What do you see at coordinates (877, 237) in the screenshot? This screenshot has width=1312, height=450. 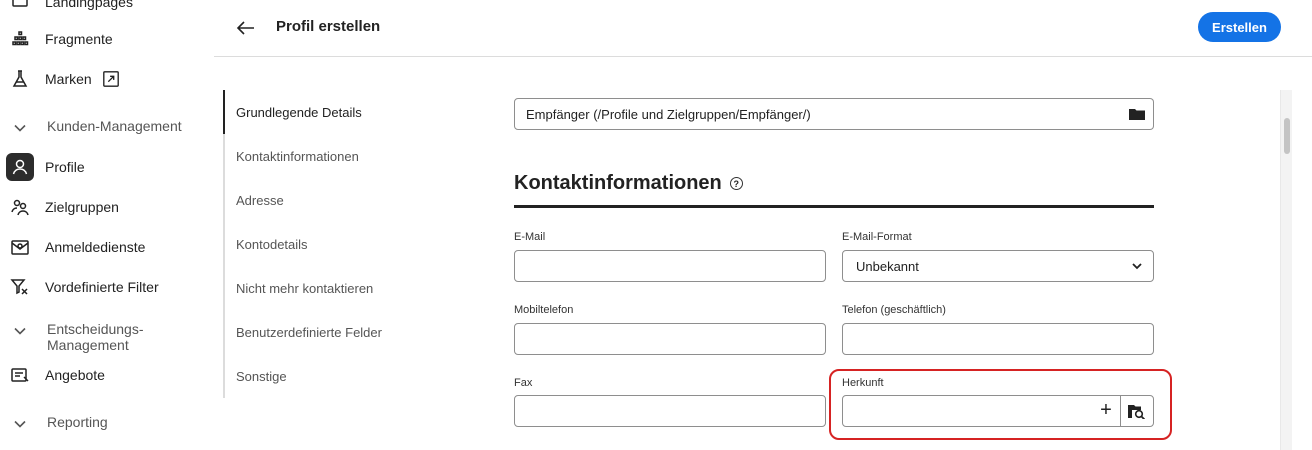 I see `email-format-label: E-Mail-Format` at bounding box center [877, 237].